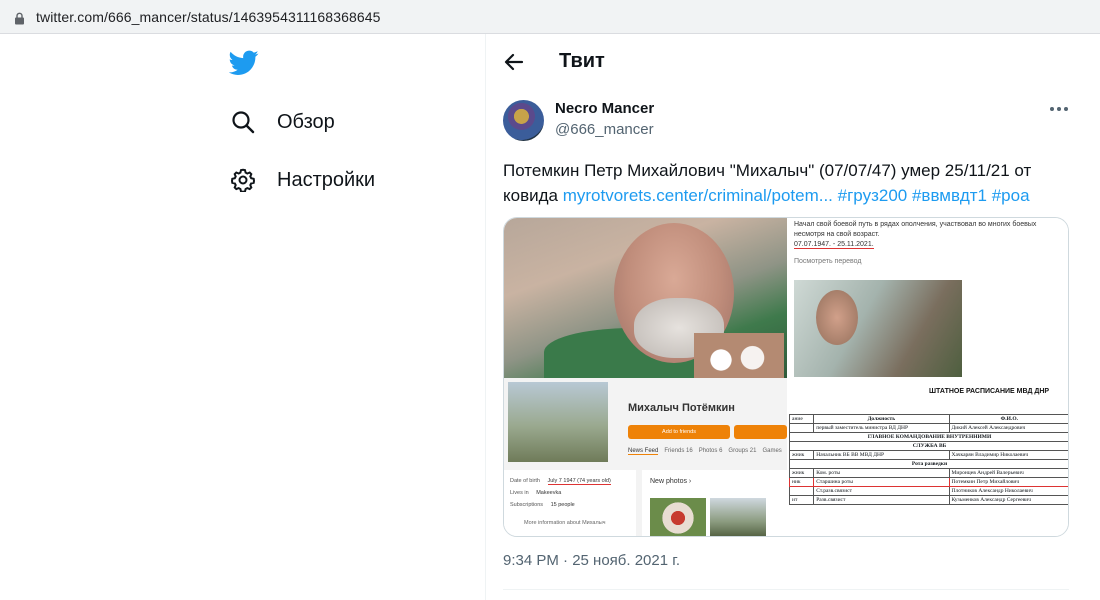  What do you see at coordinates (591, 560) in the screenshot?
I see `tweet-timestamp: 9:34 PM · 25 нояб. 2021 г.` at bounding box center [591, 560].